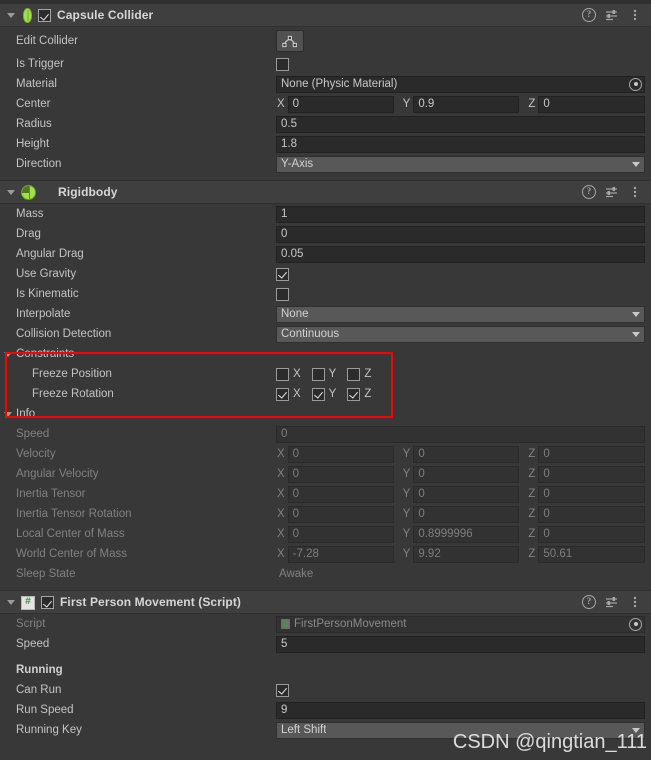 The image size is (651, 760). What do you see at coordinates (282, 394) in the screenshot?
I see `freeze-rotation-x-checkbox` at bounding box center [282, 394].